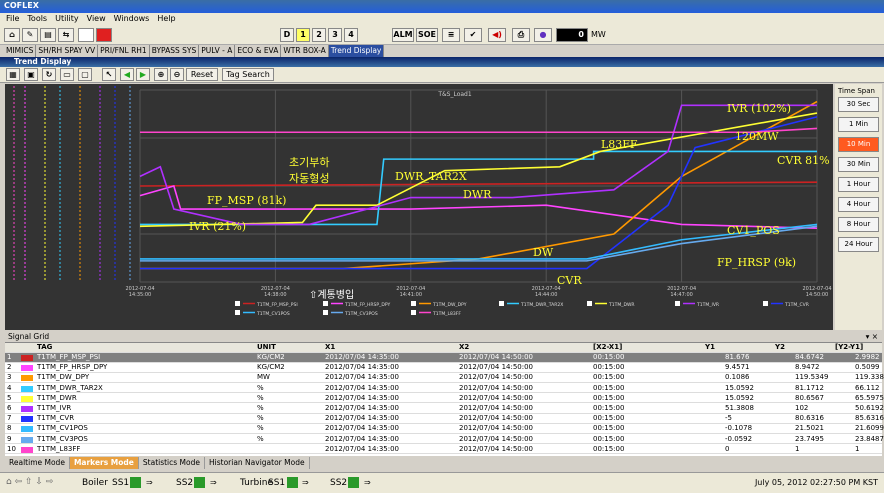 Image resolution: width=884 pixels, height=493 pixels. I want to click on trend-window-title: Trend Display, so click(442, 62).